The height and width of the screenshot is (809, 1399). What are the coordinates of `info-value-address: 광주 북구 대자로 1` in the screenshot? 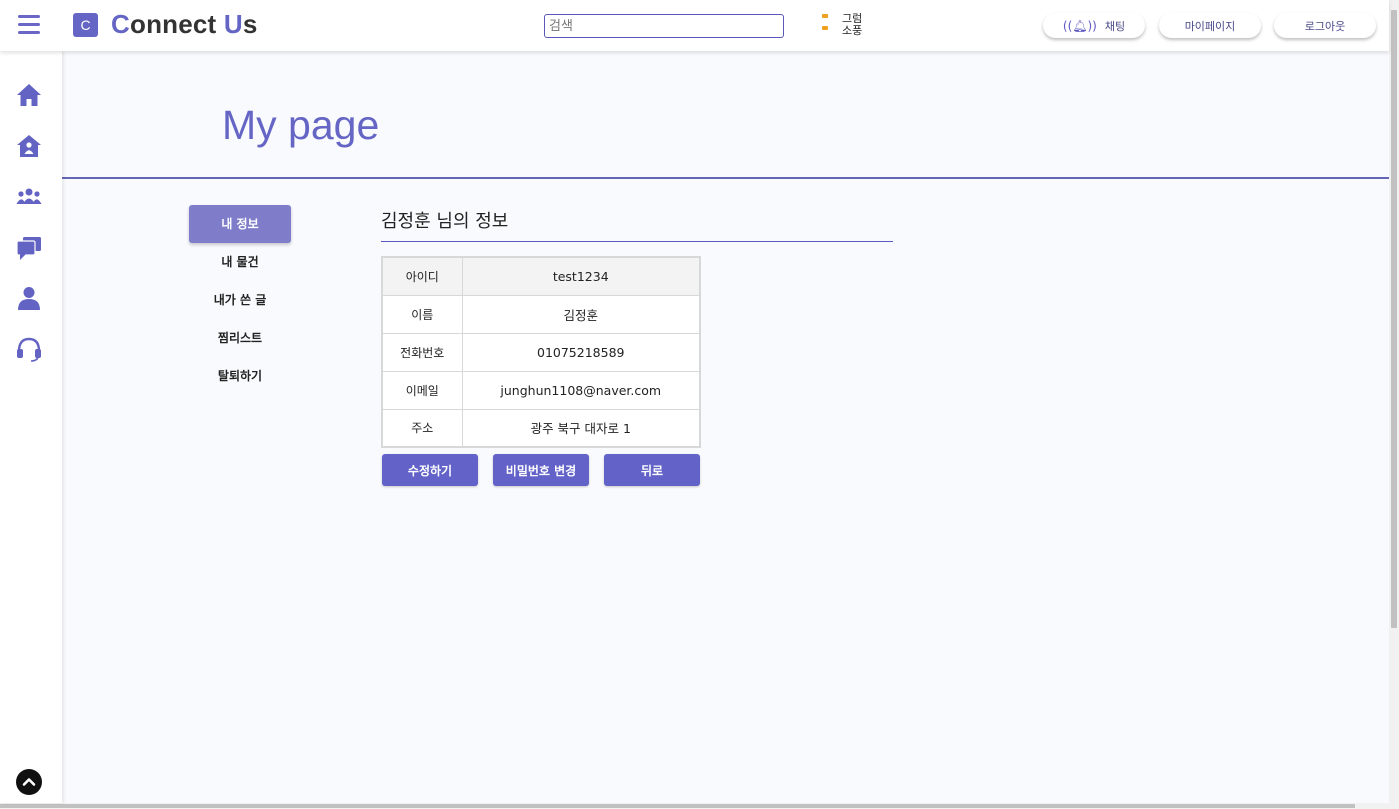 It's located at (581, 428).